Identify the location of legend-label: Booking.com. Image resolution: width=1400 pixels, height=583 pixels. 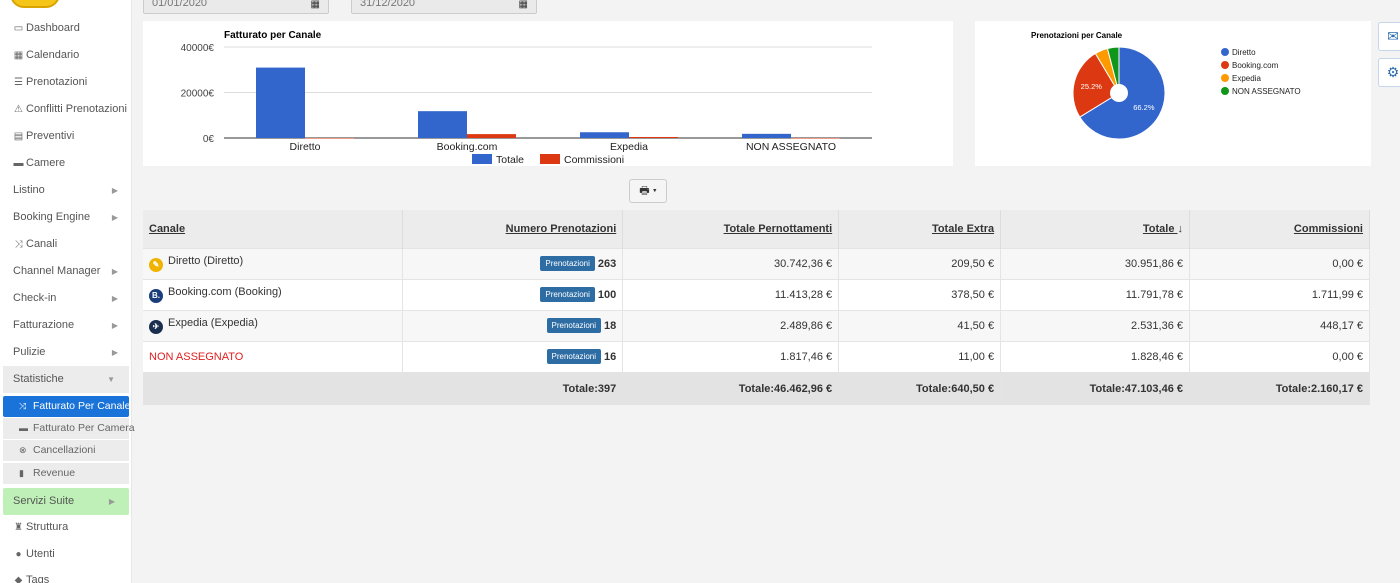
(1255, 65).